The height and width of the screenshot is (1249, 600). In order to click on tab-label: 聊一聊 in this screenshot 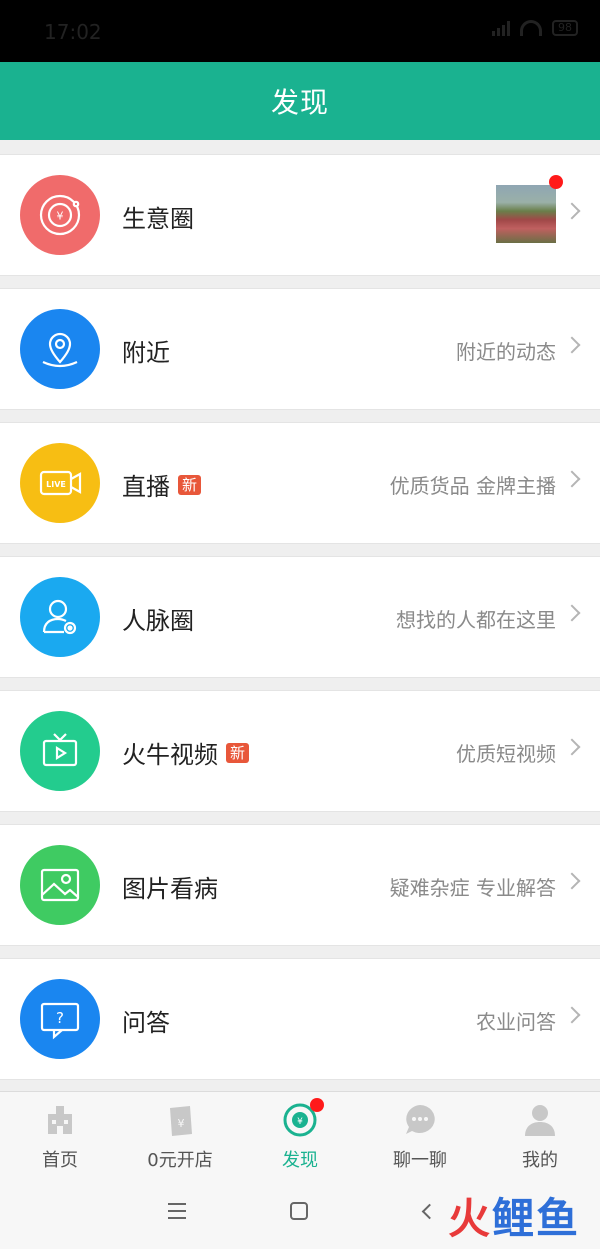, I will do `click(420, 1160)`.